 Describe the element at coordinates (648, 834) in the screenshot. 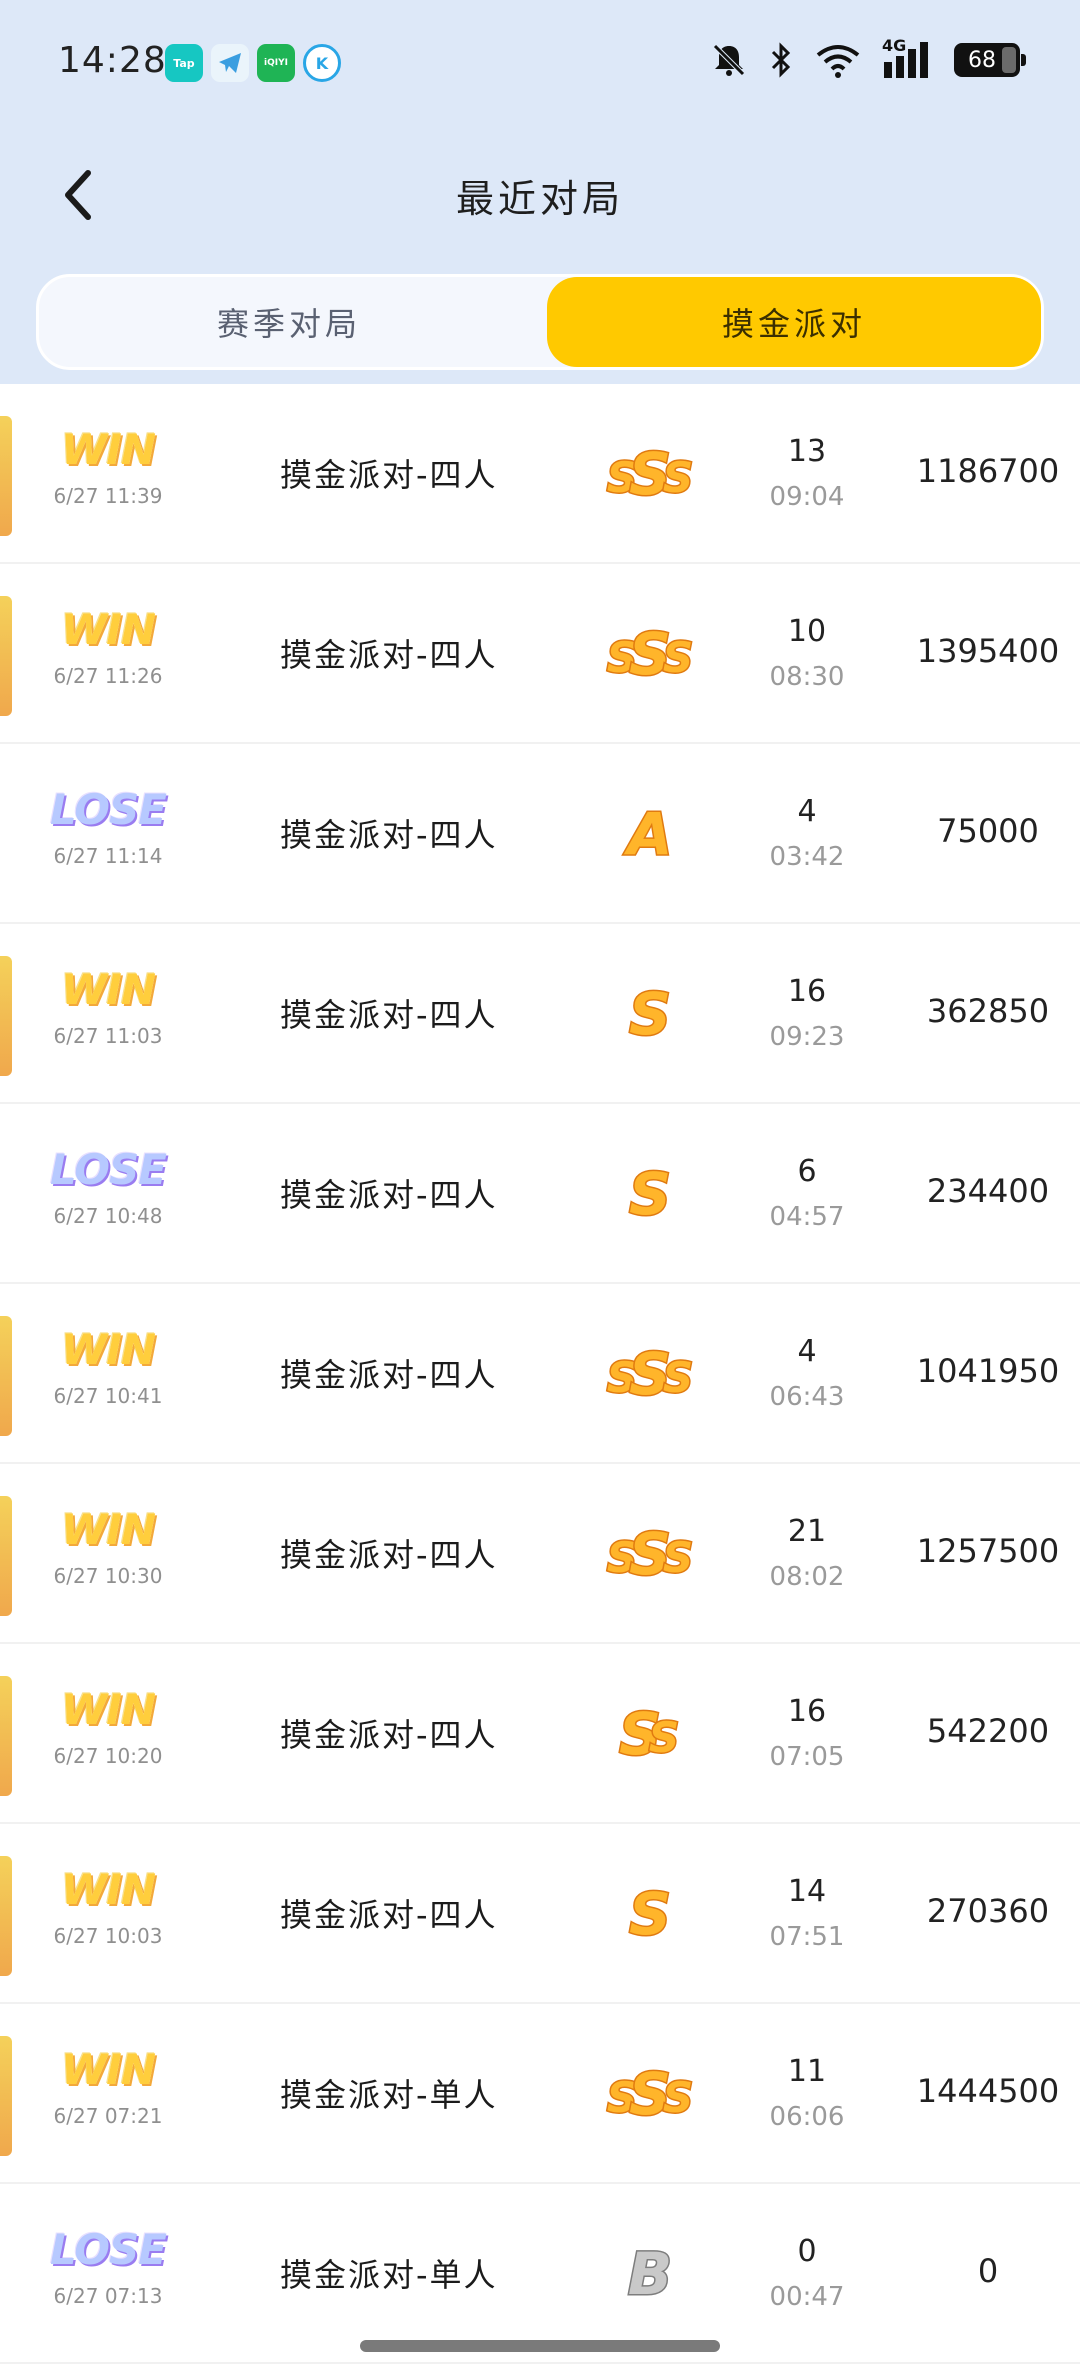

I see `svg-text: A` at that location.